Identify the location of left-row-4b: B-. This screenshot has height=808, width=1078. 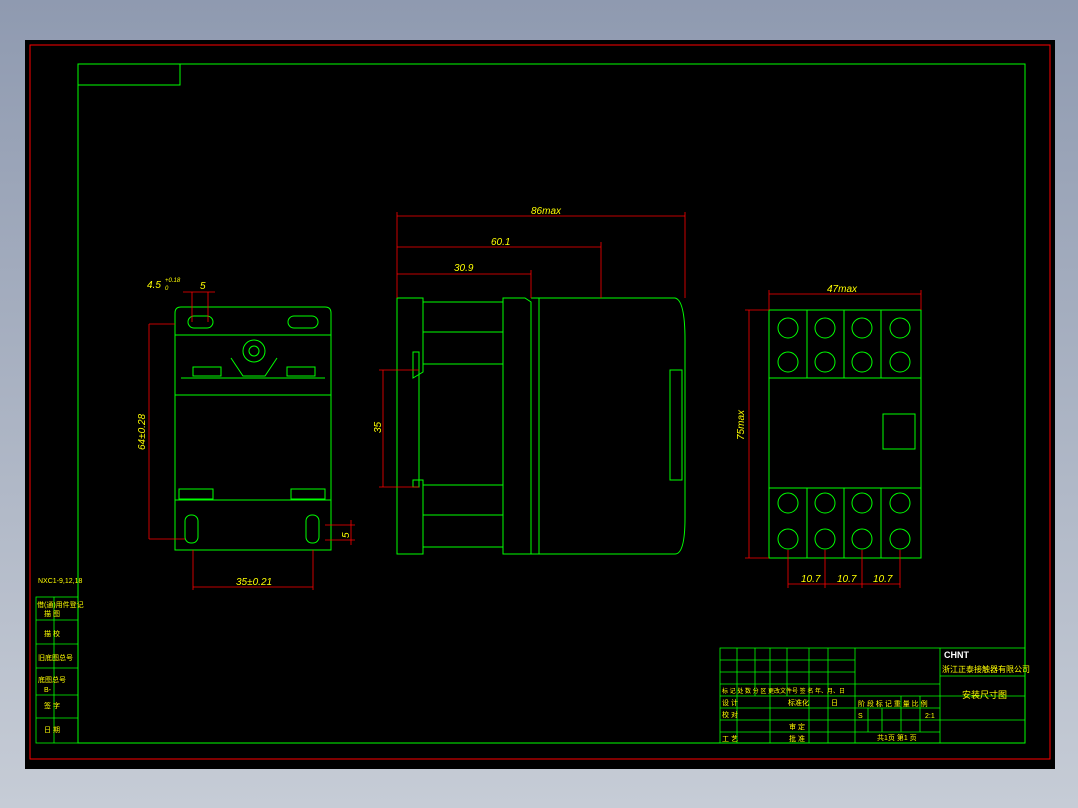
(48, 690).